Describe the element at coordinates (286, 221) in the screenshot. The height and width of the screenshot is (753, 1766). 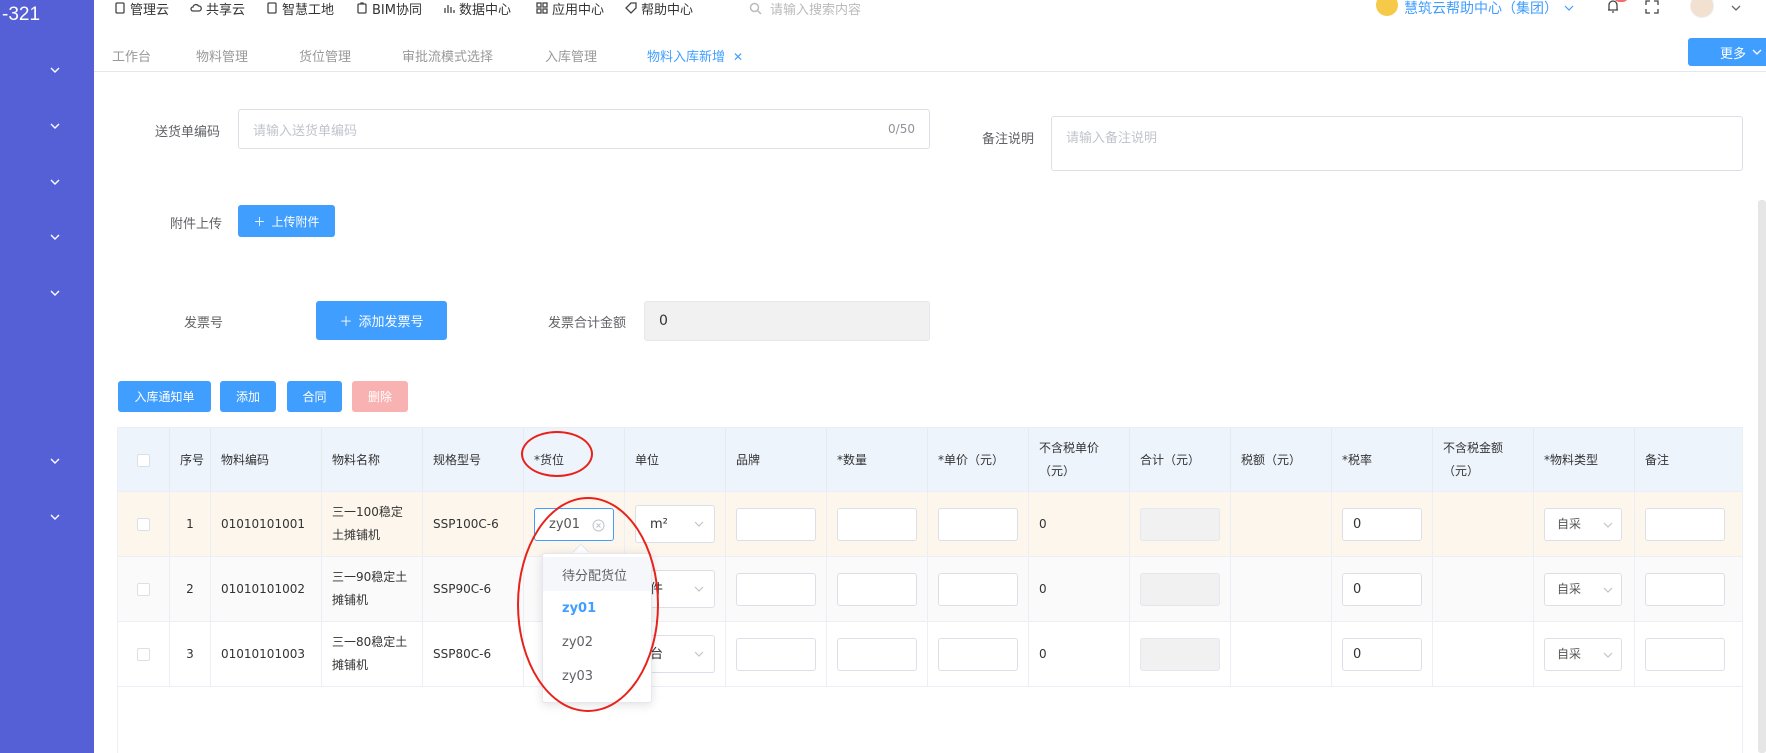
I see `upload-attachment-button: ＋ 上传附件` at that location.